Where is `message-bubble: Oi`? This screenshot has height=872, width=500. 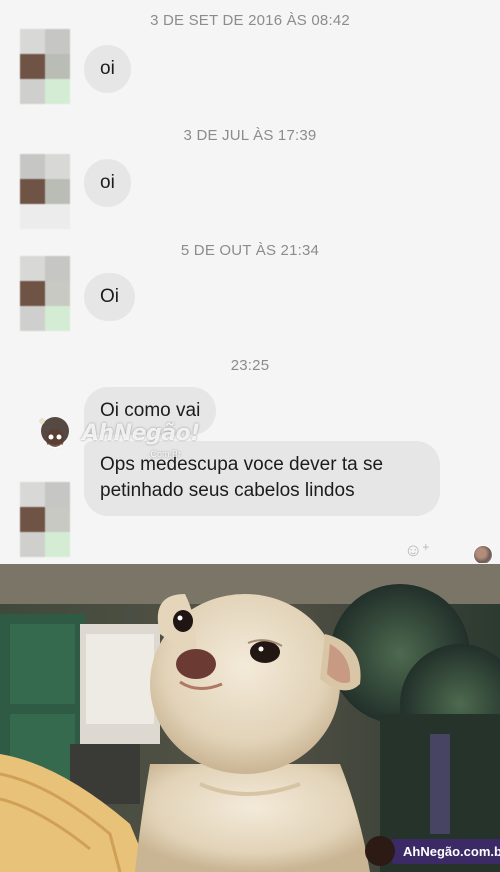 message-bubble: Oi is located at coordinates (109, 297).